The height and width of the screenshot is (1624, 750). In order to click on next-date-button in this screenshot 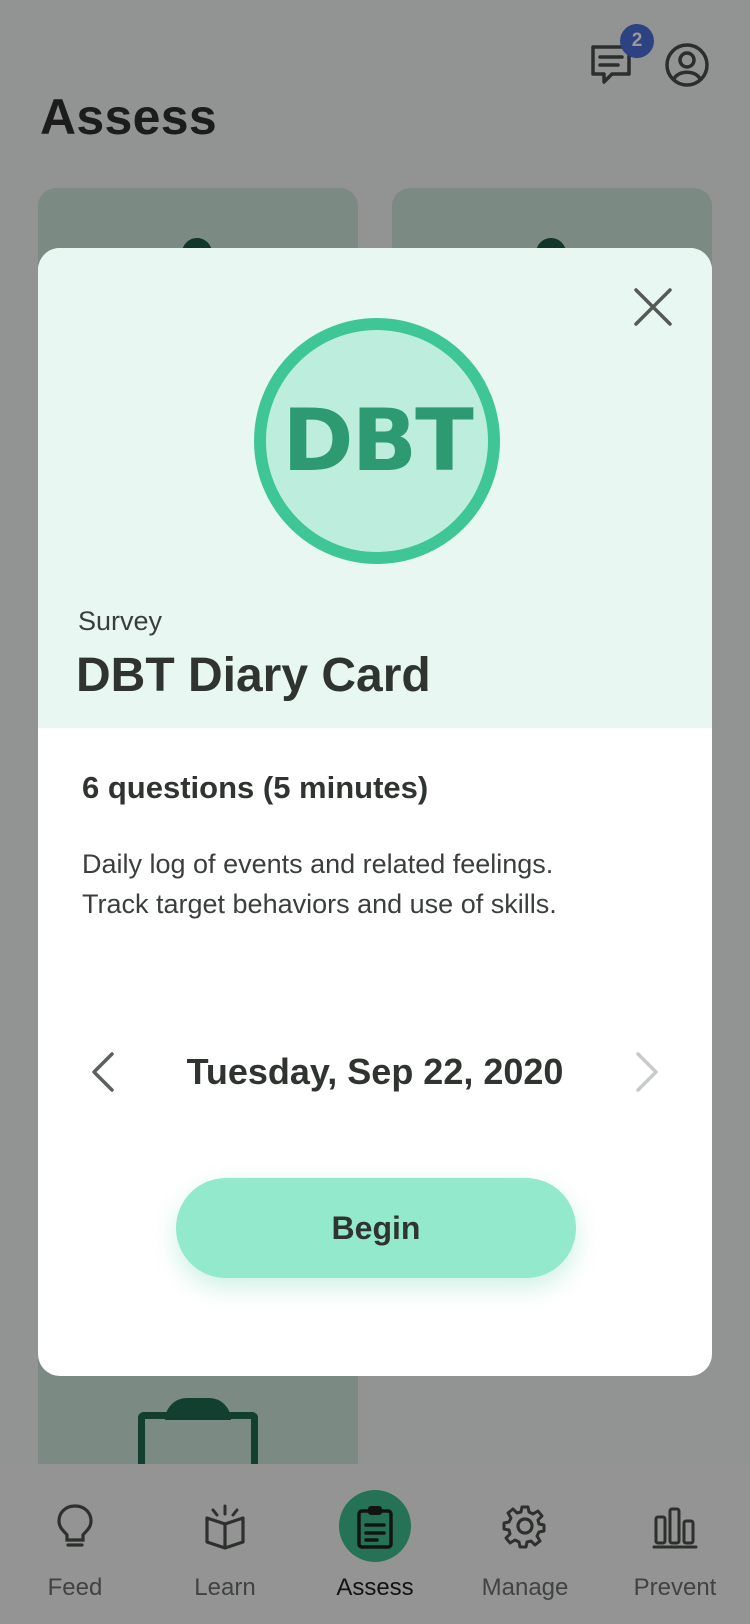, I will do `click(648, 1072)`.